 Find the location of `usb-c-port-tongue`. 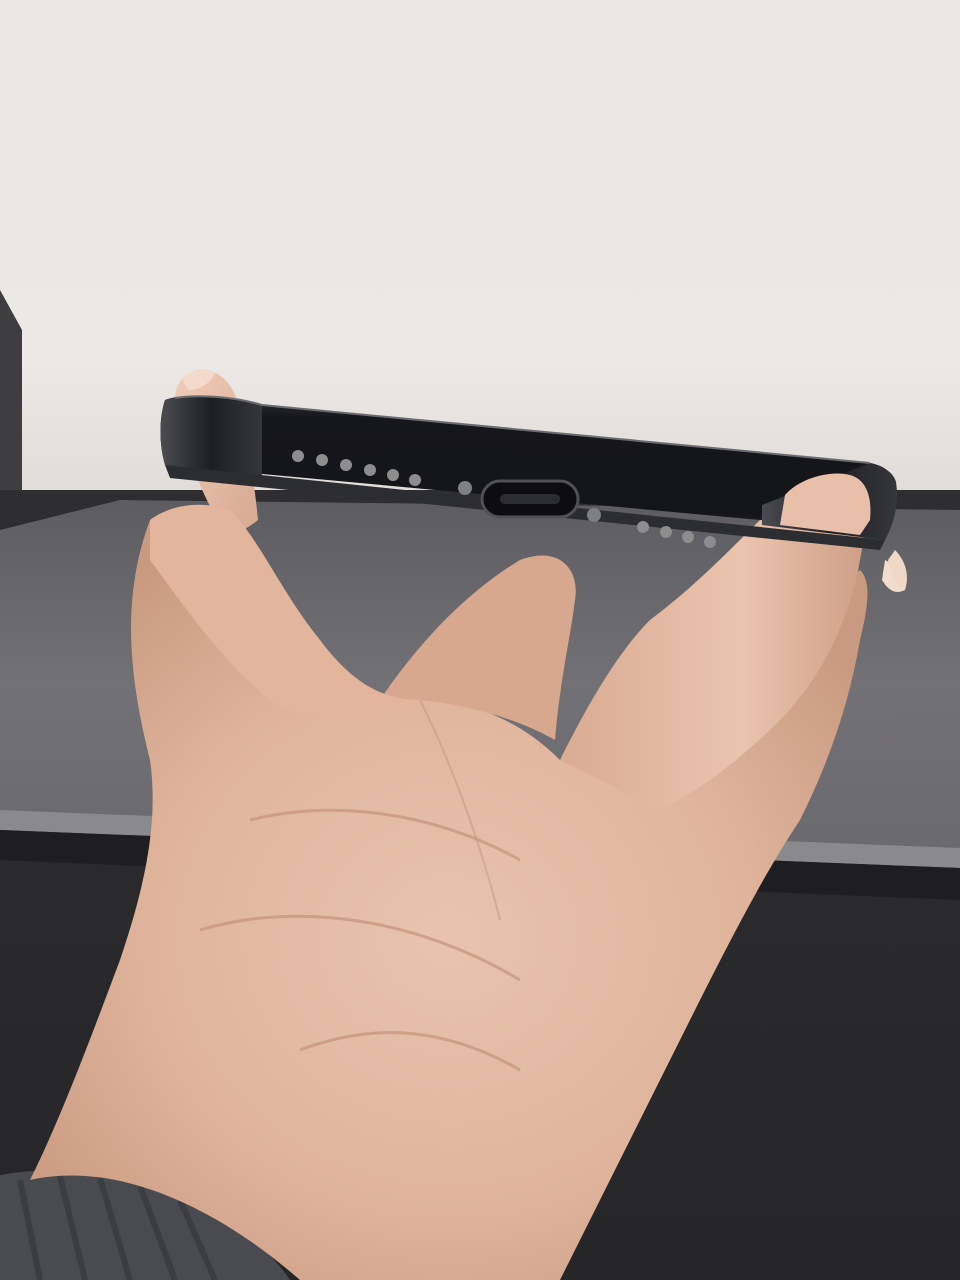

usb-c-port-tongue is located at coordinates (530, 499).